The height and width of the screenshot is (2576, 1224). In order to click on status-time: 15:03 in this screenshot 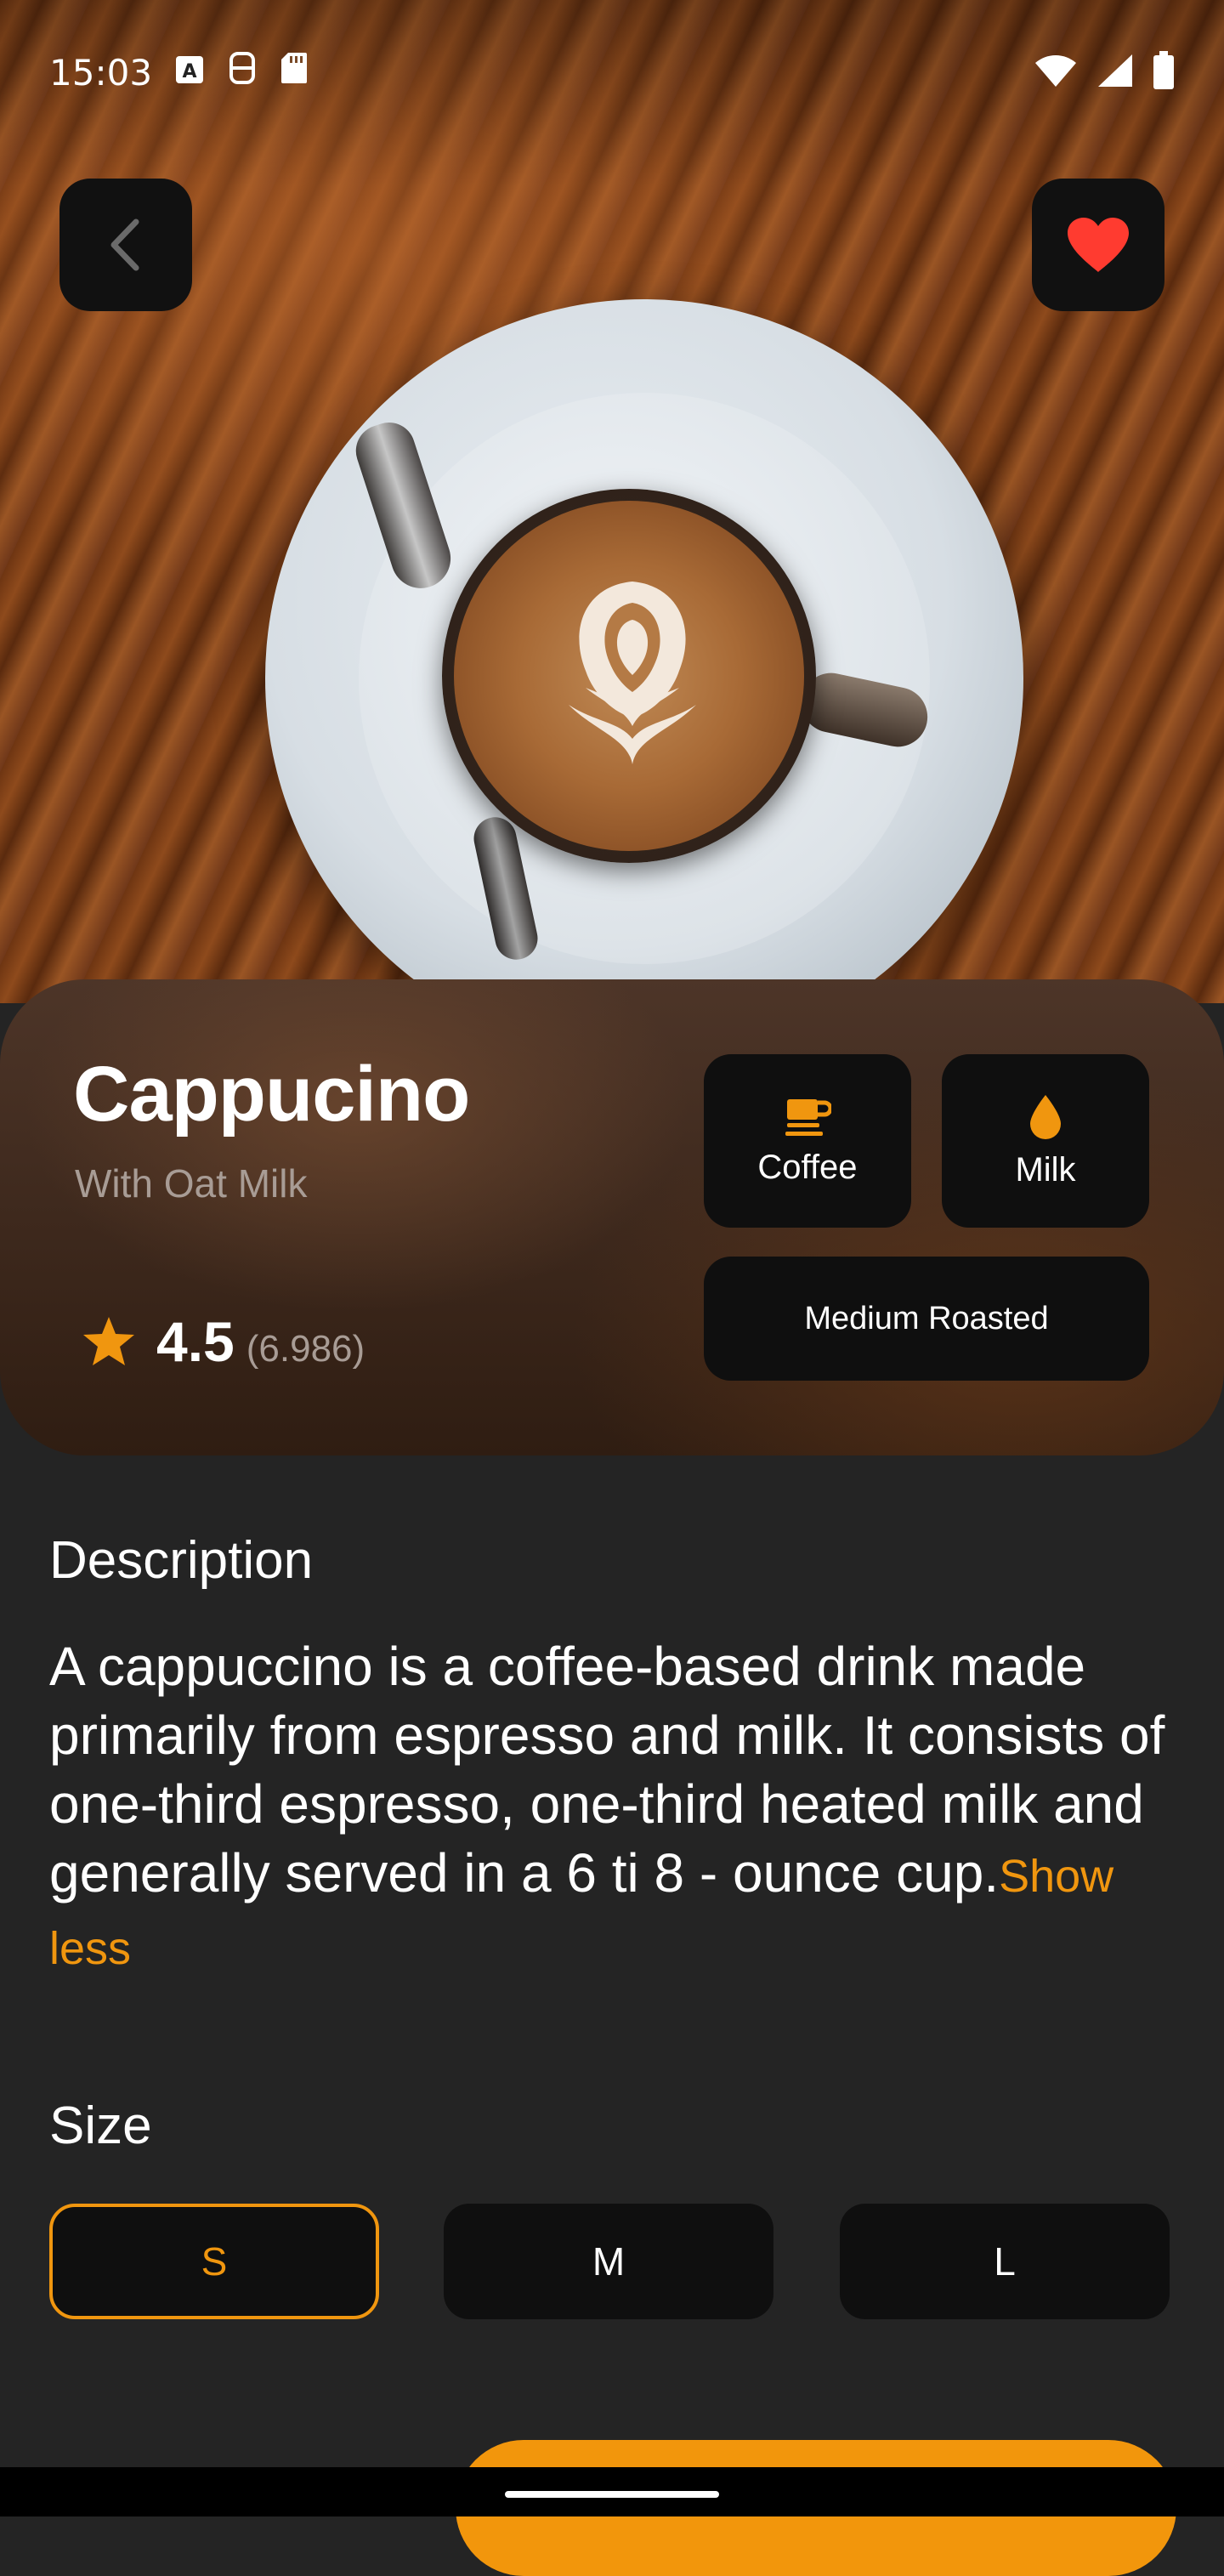, I will do `click(101, 72)`.